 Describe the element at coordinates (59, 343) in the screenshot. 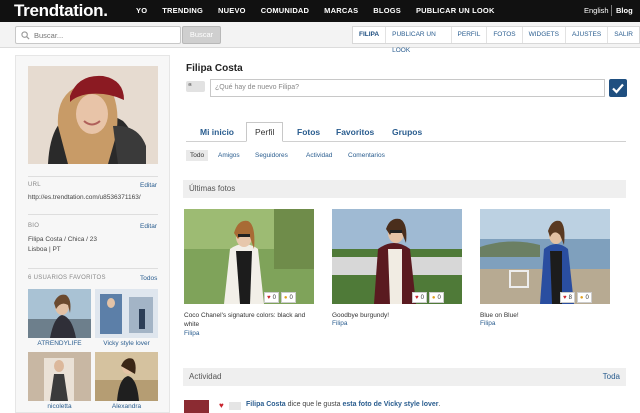

I see `favorite-user-name: ATRENDYLIFE` at that location.